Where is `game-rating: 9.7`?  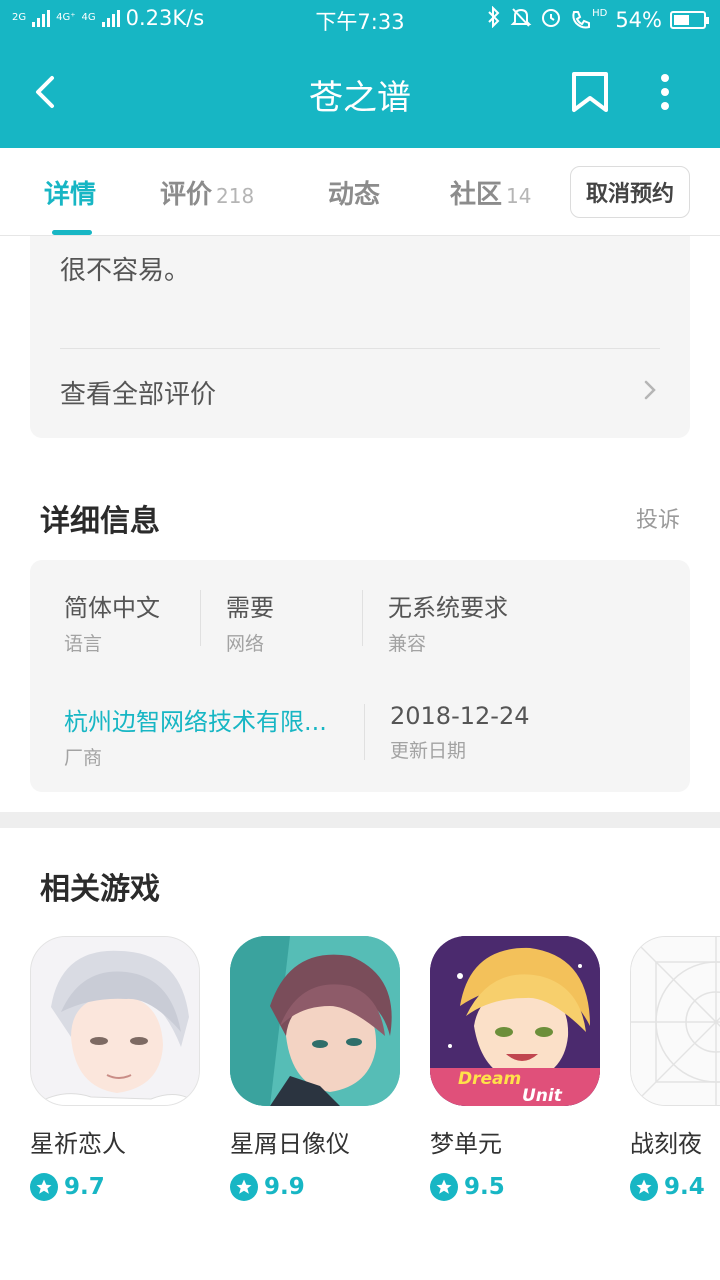 game-rating: 9.7 is located at coordinates (115, 1187).